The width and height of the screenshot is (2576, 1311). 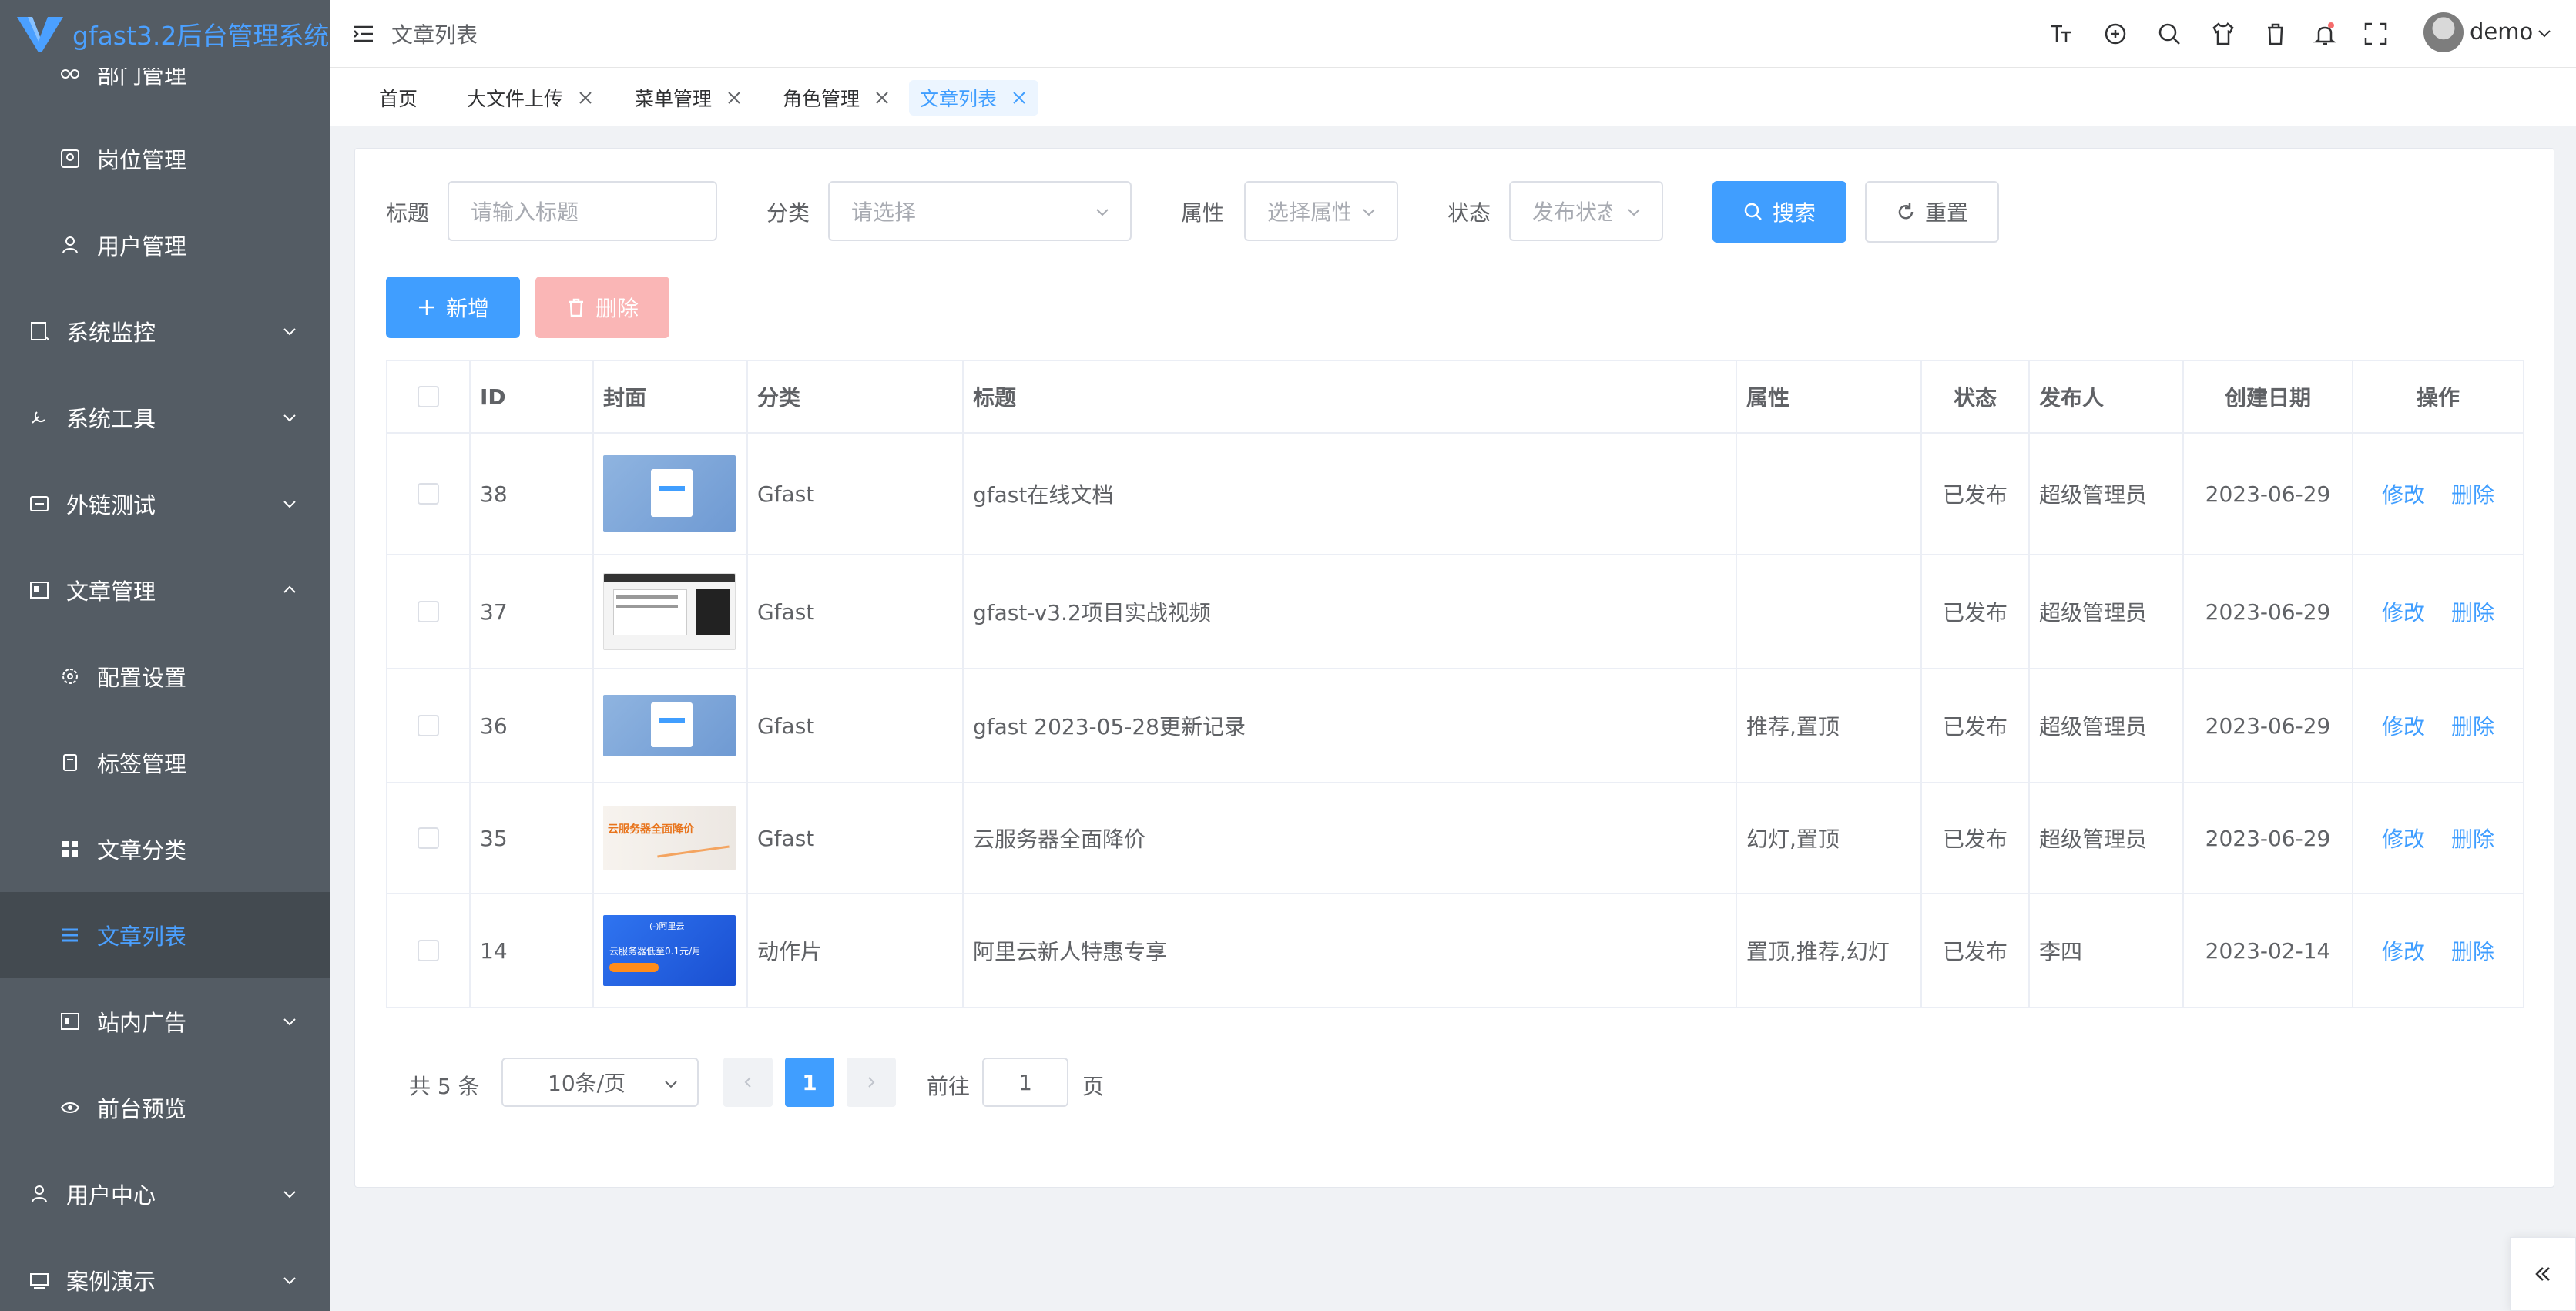 I want to click on sidebar-item-article-list: 文章列表, so click(x=165, y=935).